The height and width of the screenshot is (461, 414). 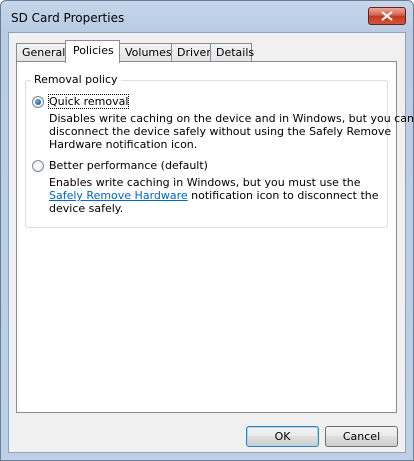 What do you see at coordinates (235, 52) in the screenshot?
I see `tab-label: Details` at bounding box center [235, 52].